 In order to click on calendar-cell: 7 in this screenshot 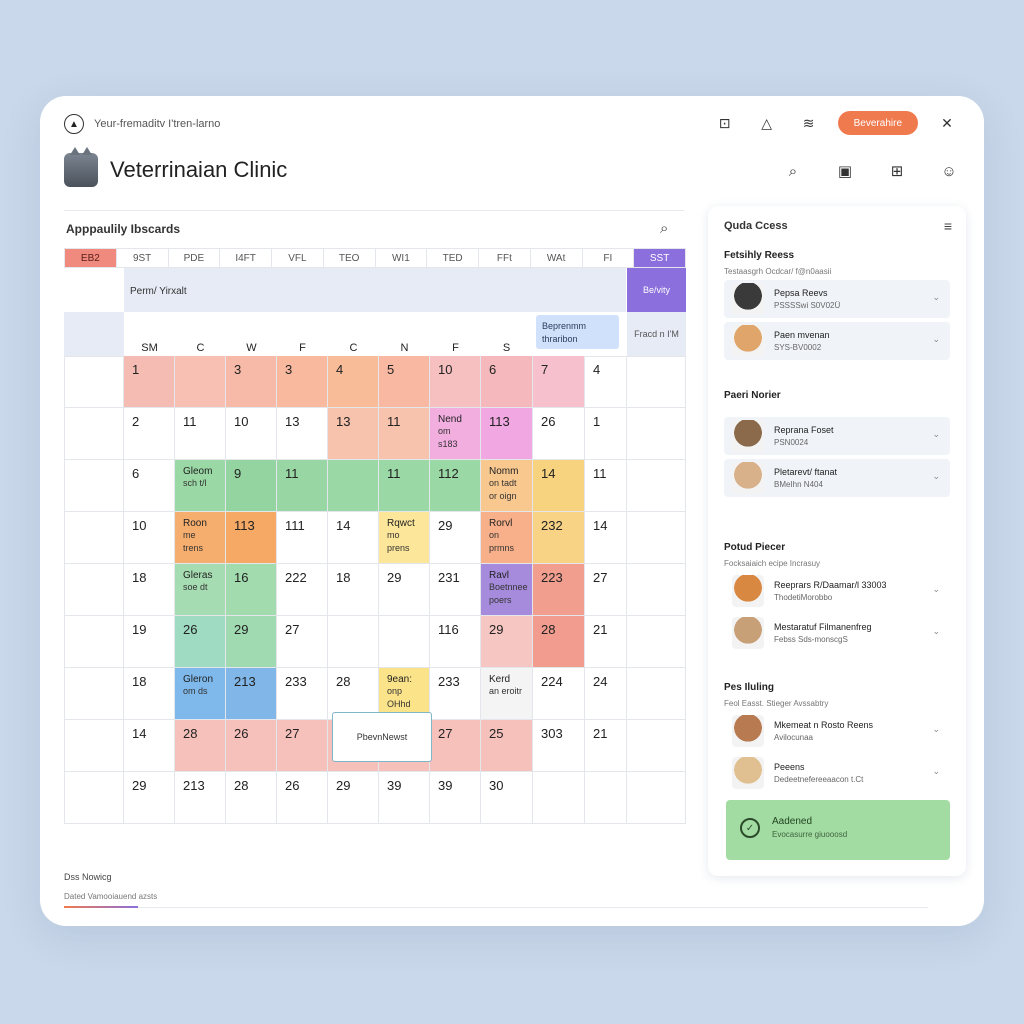, I will do `click(559, 382)`.